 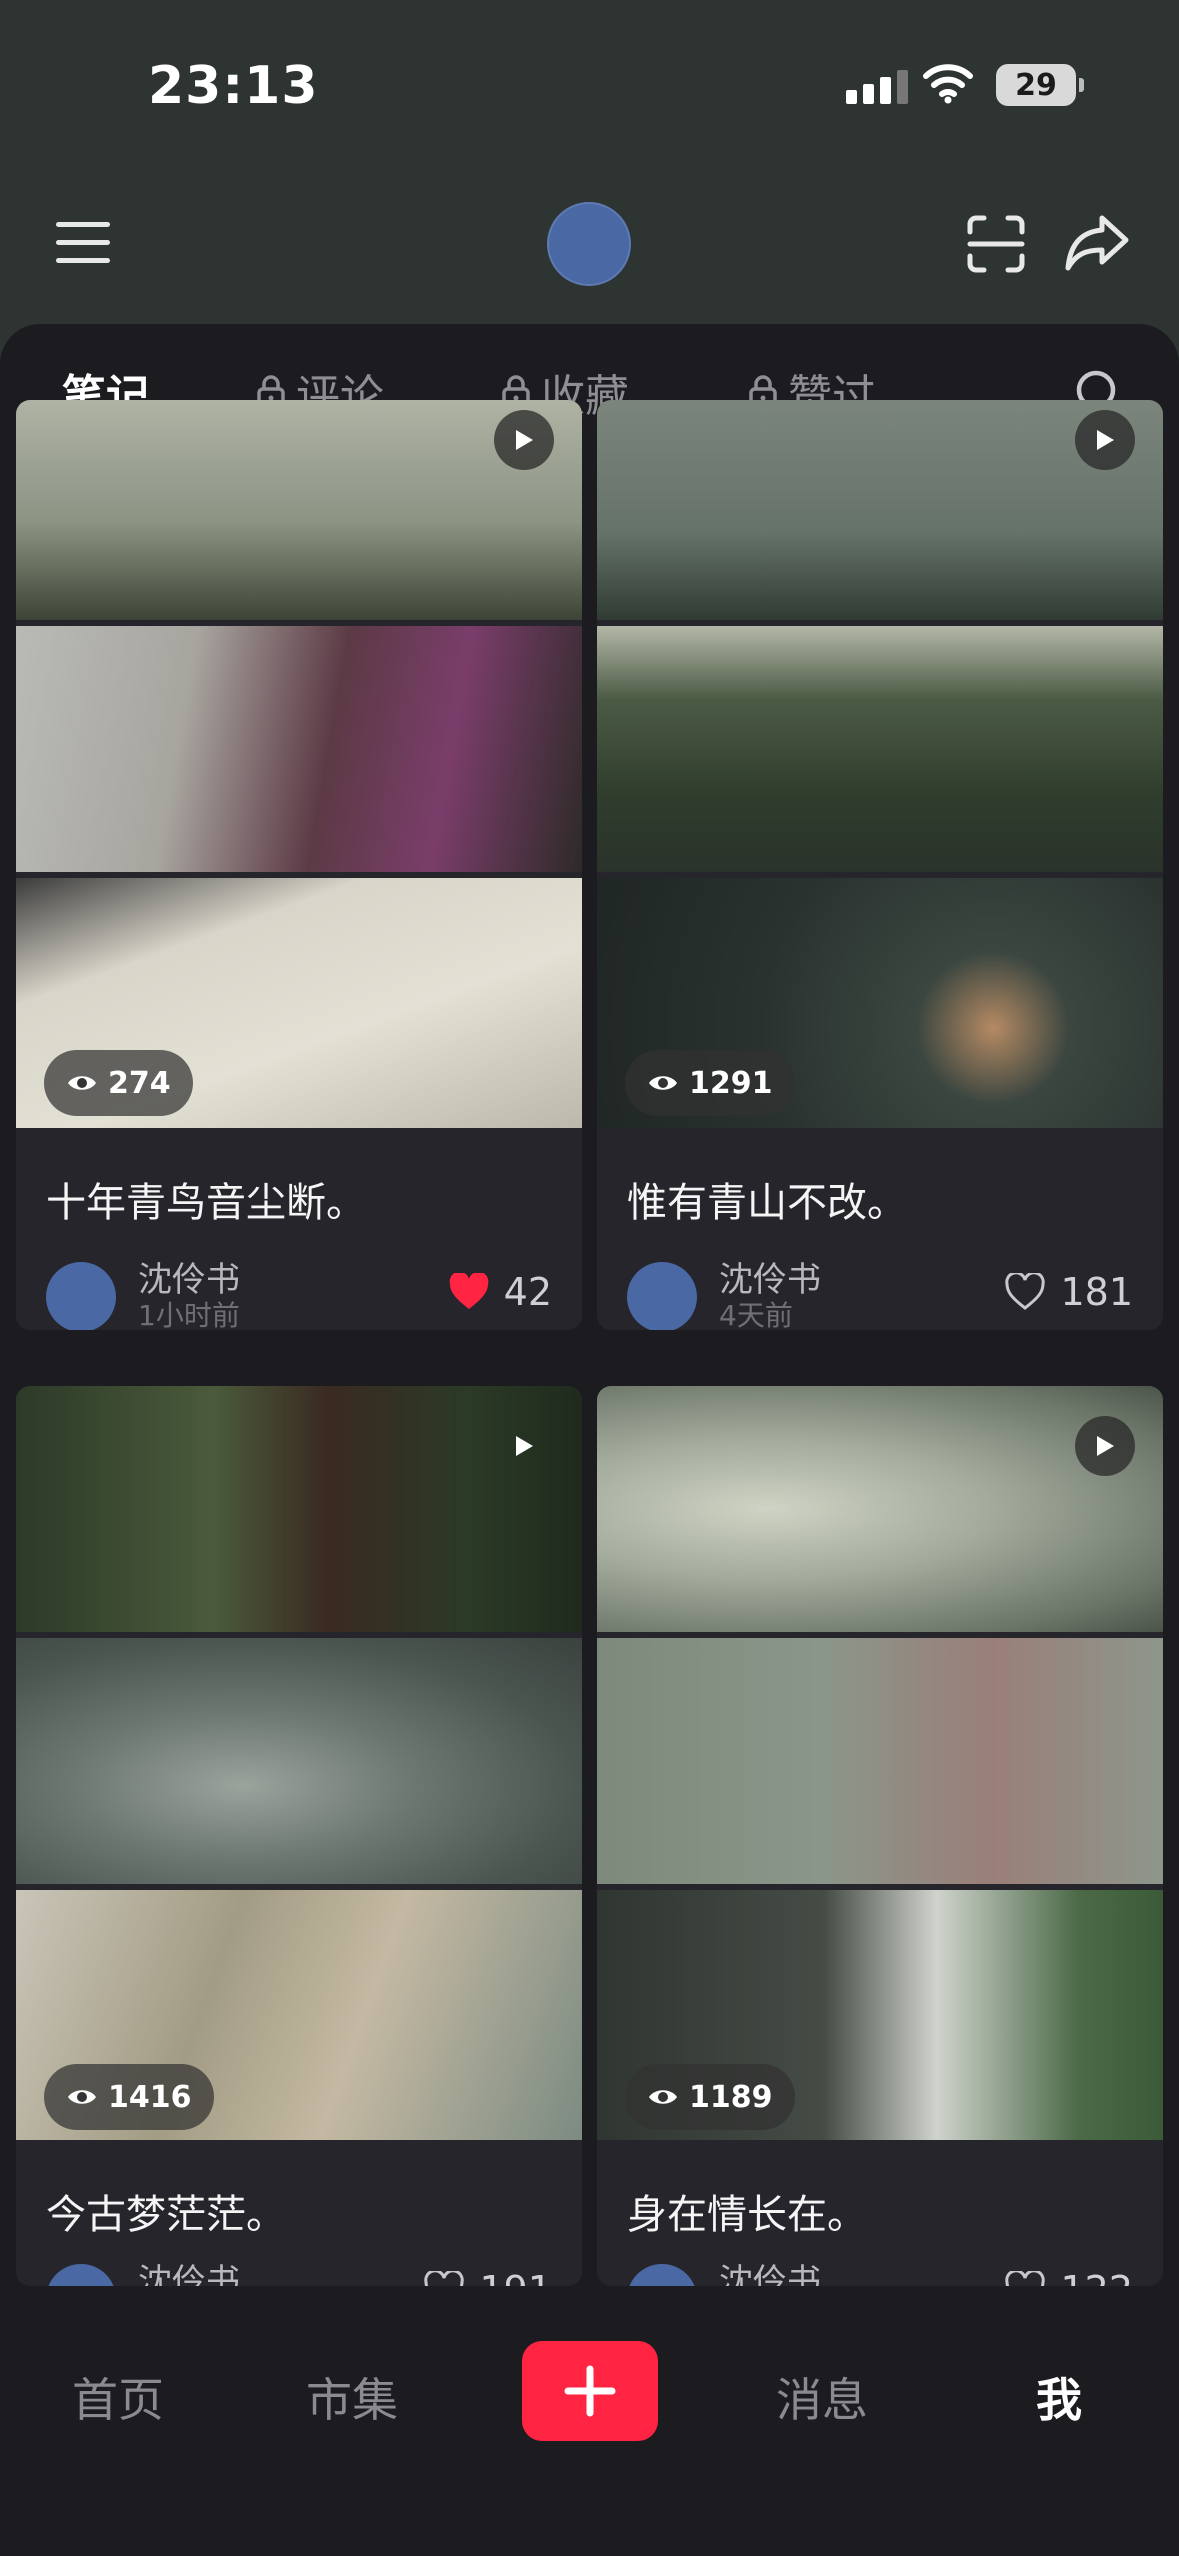 What do you see at coordinates (767, 1203) in the screenshot?
I see `note-title: 惟有青山不改。` at bounding box center [767, 1203].